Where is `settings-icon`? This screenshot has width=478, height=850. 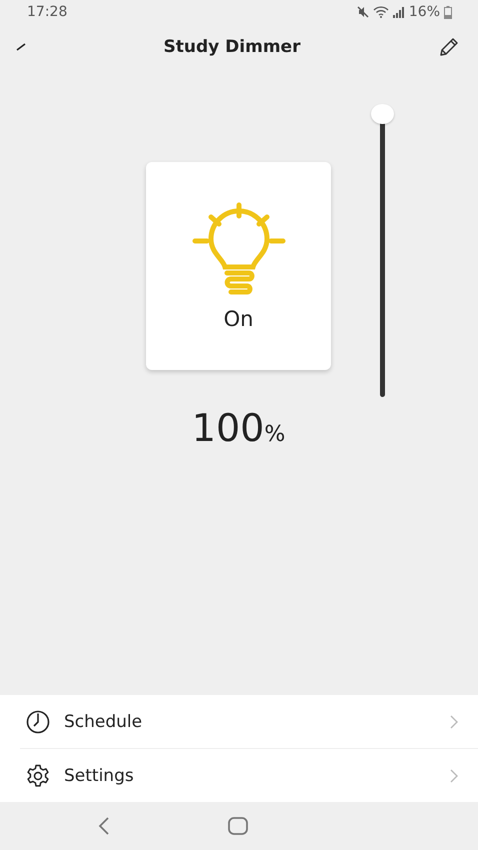 settings-icon is located at coordinates (38, 776).